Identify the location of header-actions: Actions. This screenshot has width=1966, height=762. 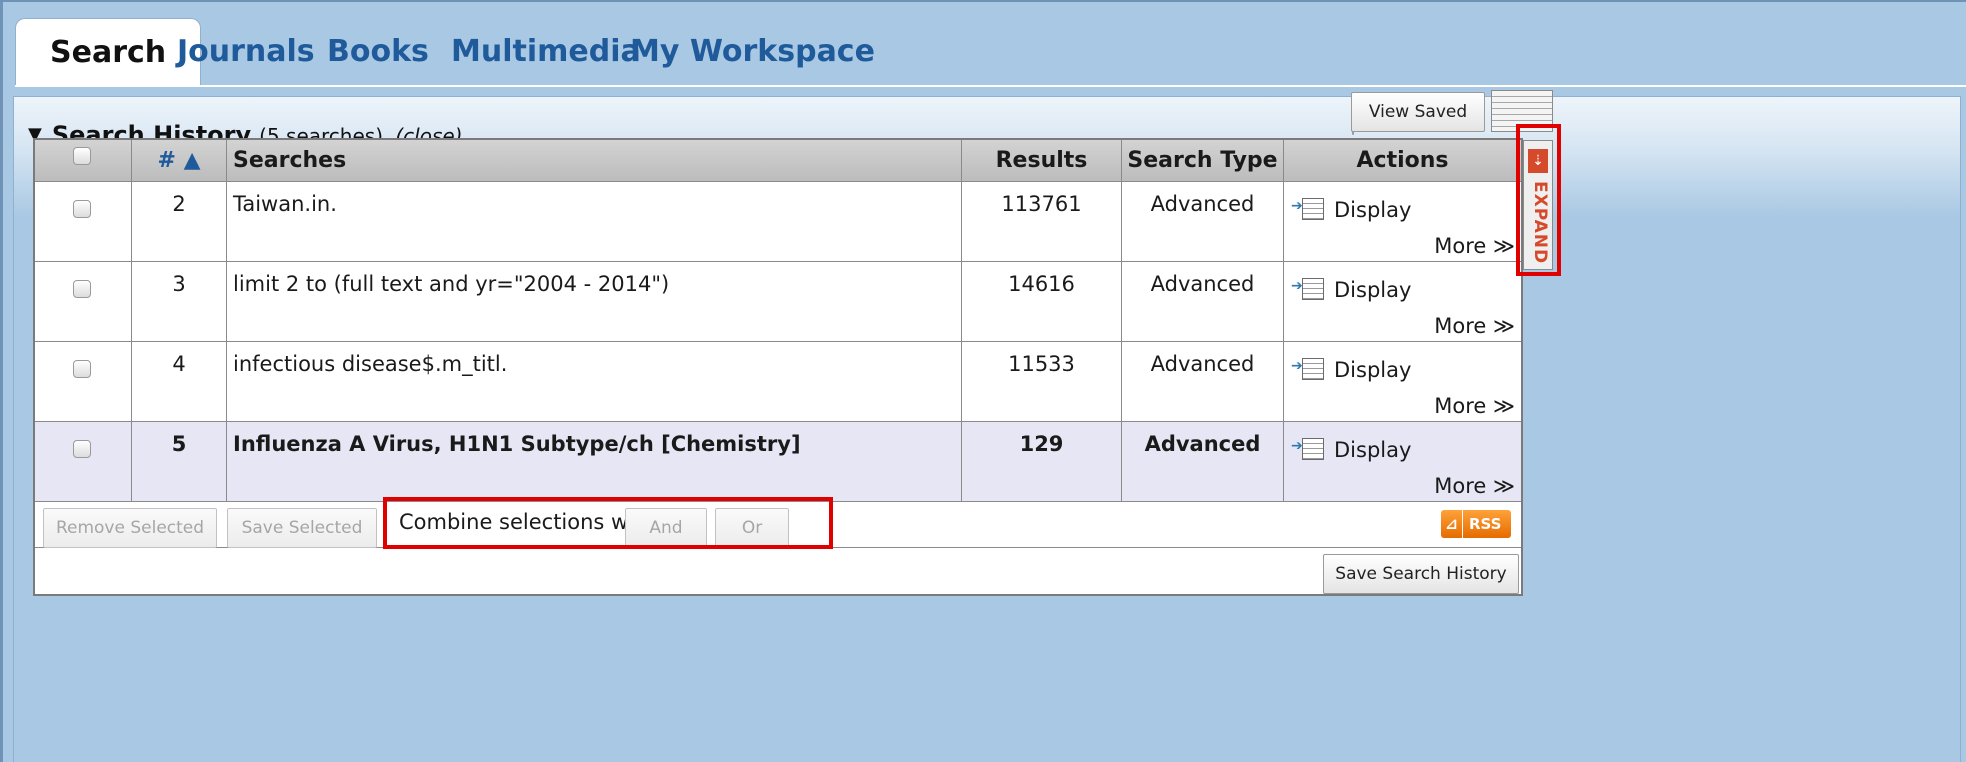
(1402, 160).